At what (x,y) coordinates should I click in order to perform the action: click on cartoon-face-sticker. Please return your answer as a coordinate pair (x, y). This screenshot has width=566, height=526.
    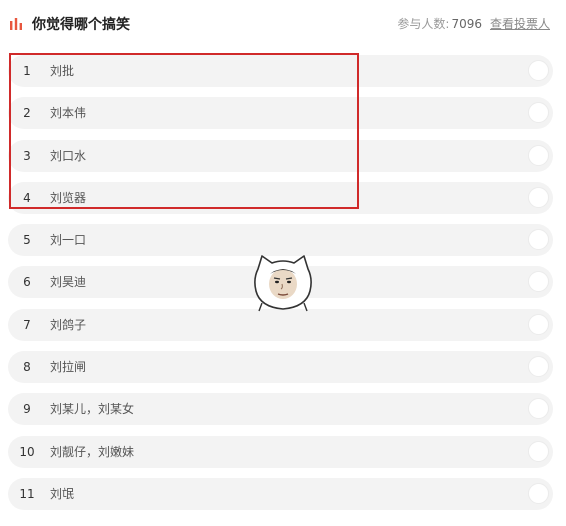
    Looking at the image, I should click on (283, 283).